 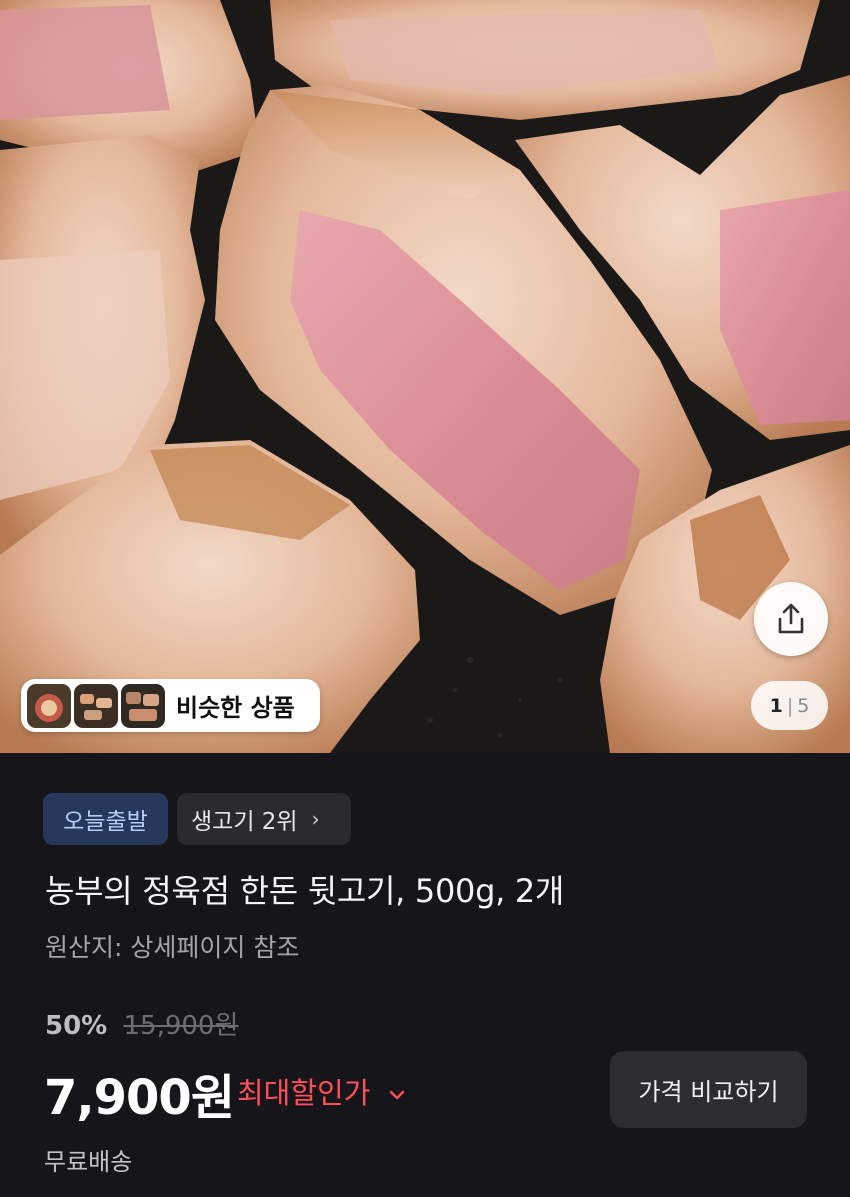 I want to click on image-index: 1, so click(x=776, y=705).